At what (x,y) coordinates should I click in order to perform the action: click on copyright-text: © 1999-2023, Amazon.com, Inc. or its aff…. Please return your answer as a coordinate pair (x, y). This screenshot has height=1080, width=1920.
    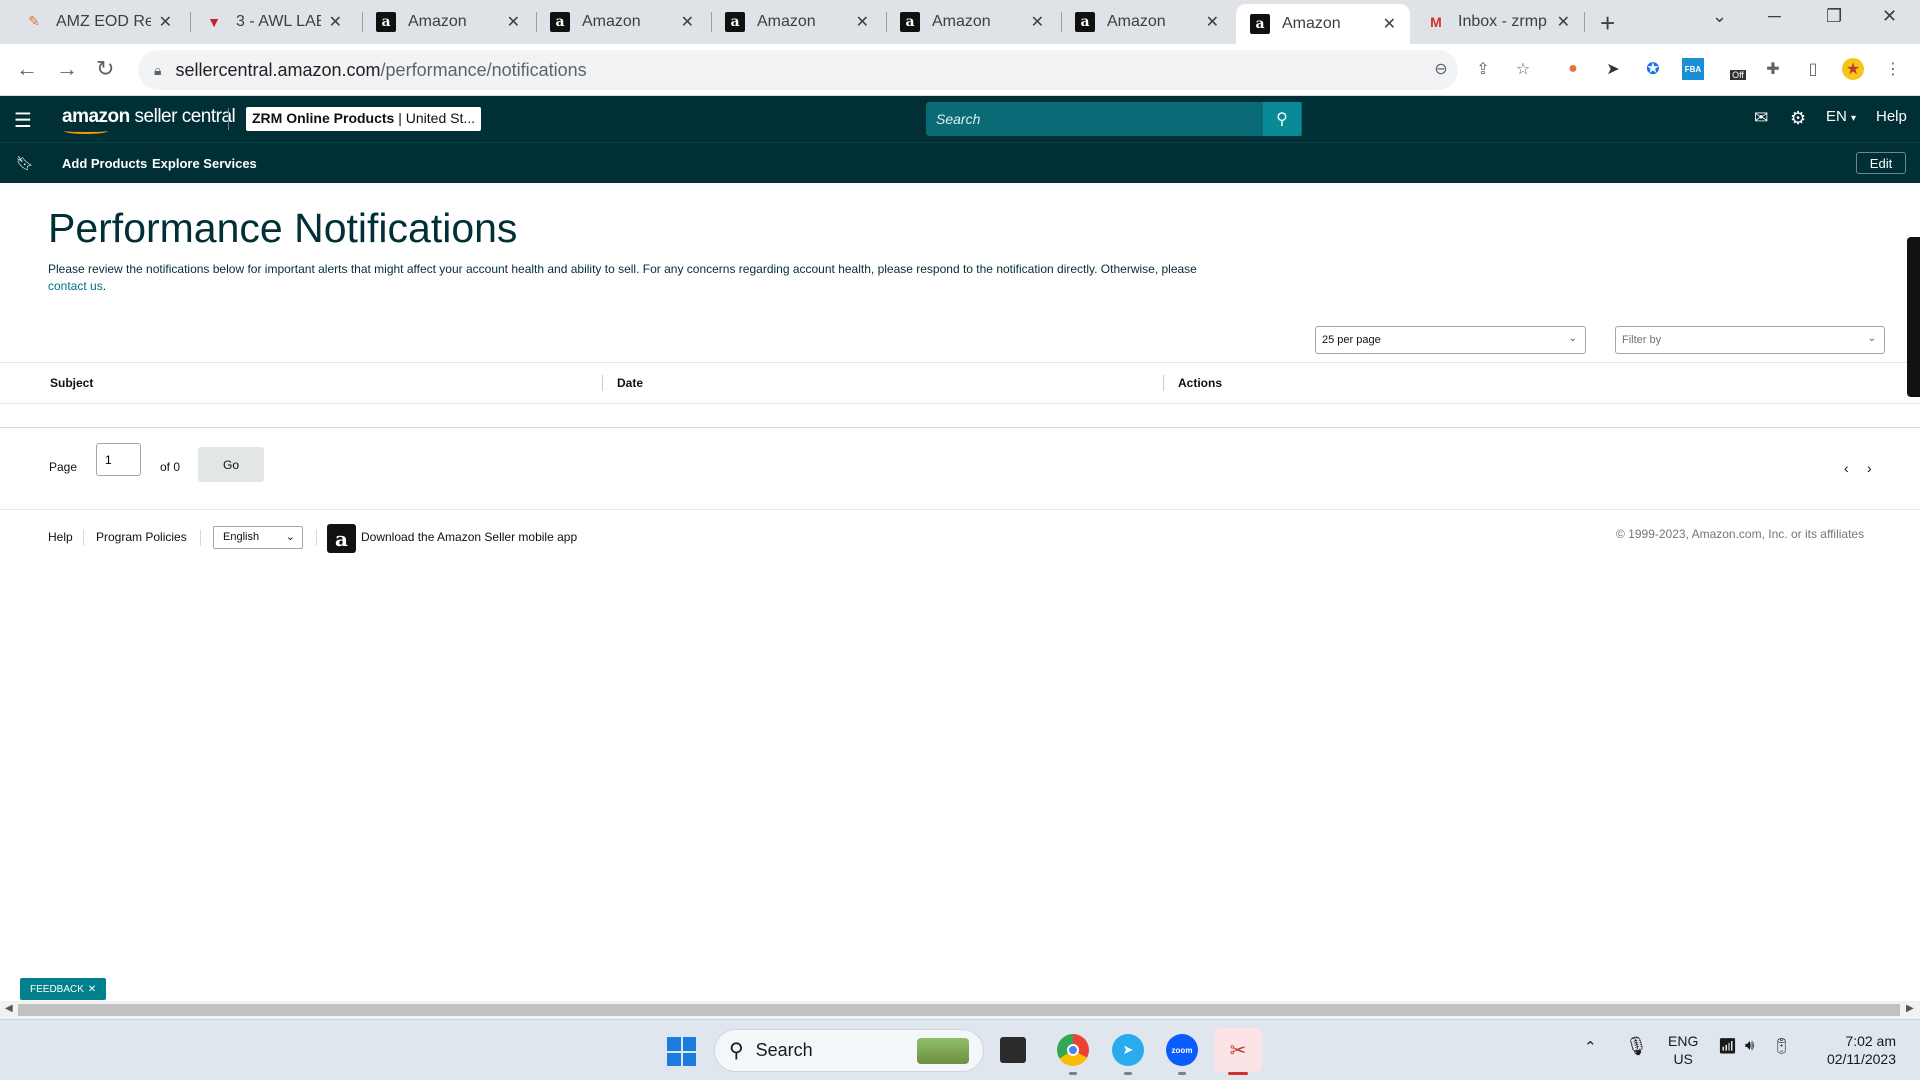
    Looking at the image, I should click on (1740, 534).